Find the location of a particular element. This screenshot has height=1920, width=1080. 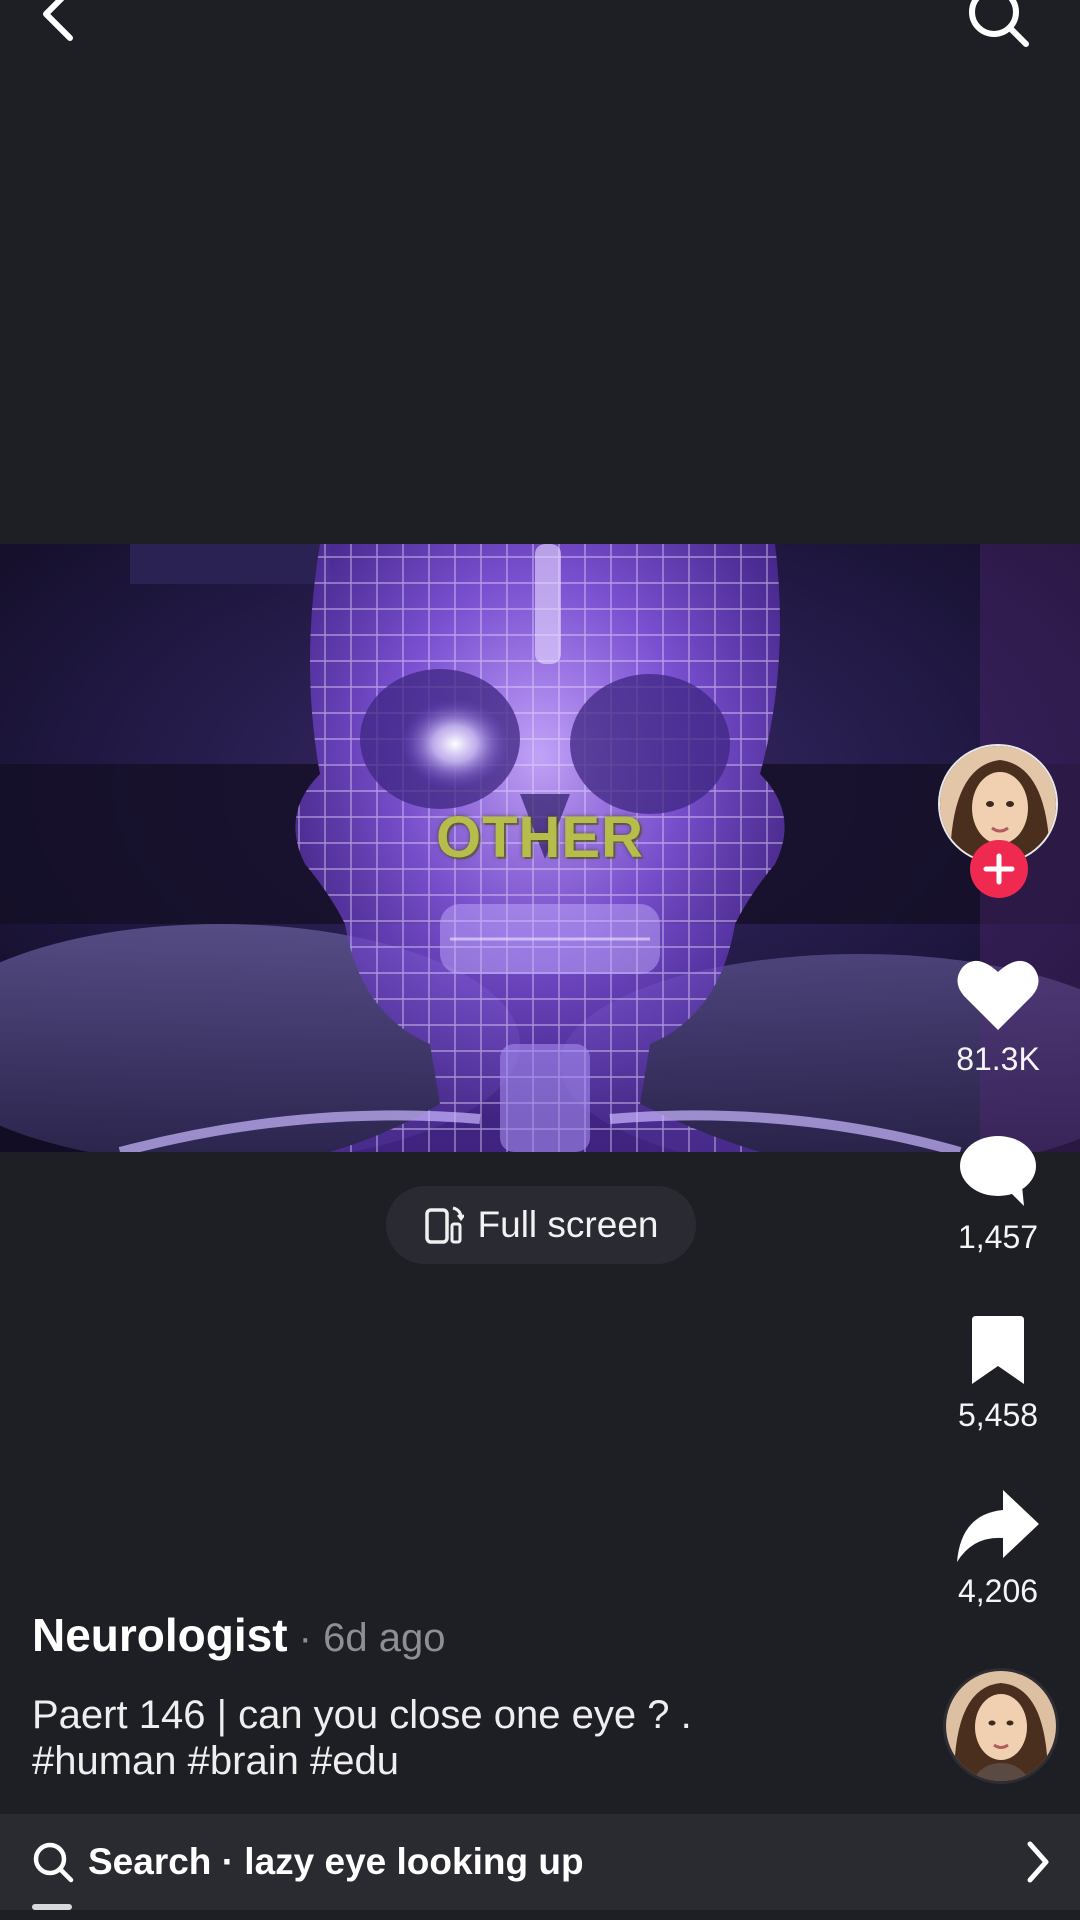

share-button: 4,206 is located at coordinates (998, 1549).